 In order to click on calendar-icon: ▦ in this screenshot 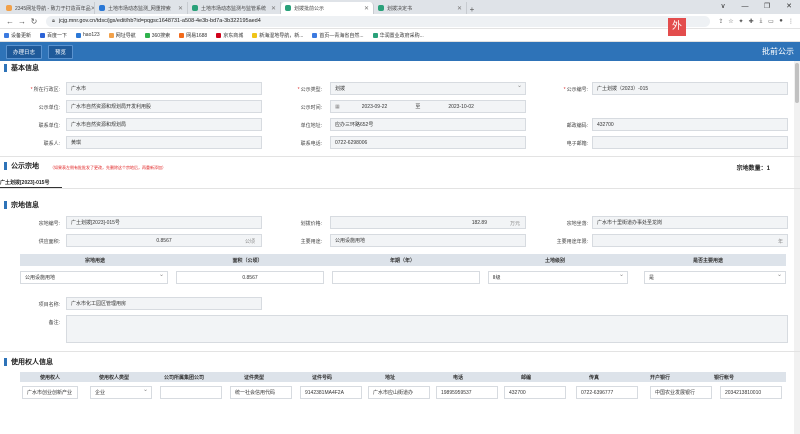, I will do `click(337, 106)`.